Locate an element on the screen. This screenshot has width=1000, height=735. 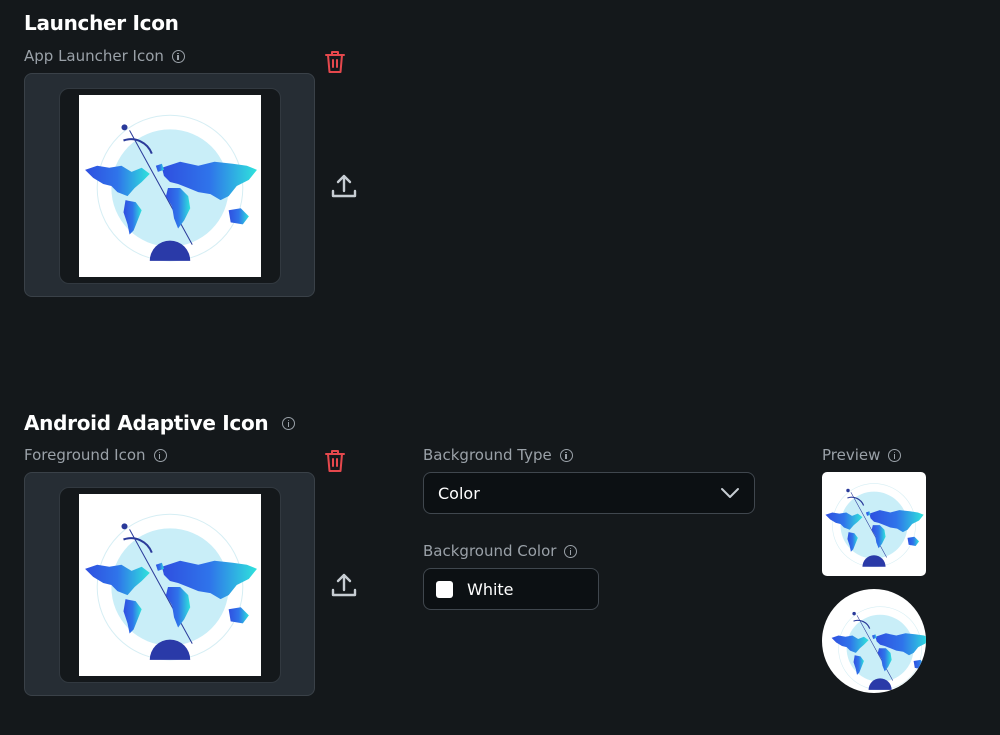
app-launcher-icon-label: App Launcher Icon is located at coordinates (104, 56).